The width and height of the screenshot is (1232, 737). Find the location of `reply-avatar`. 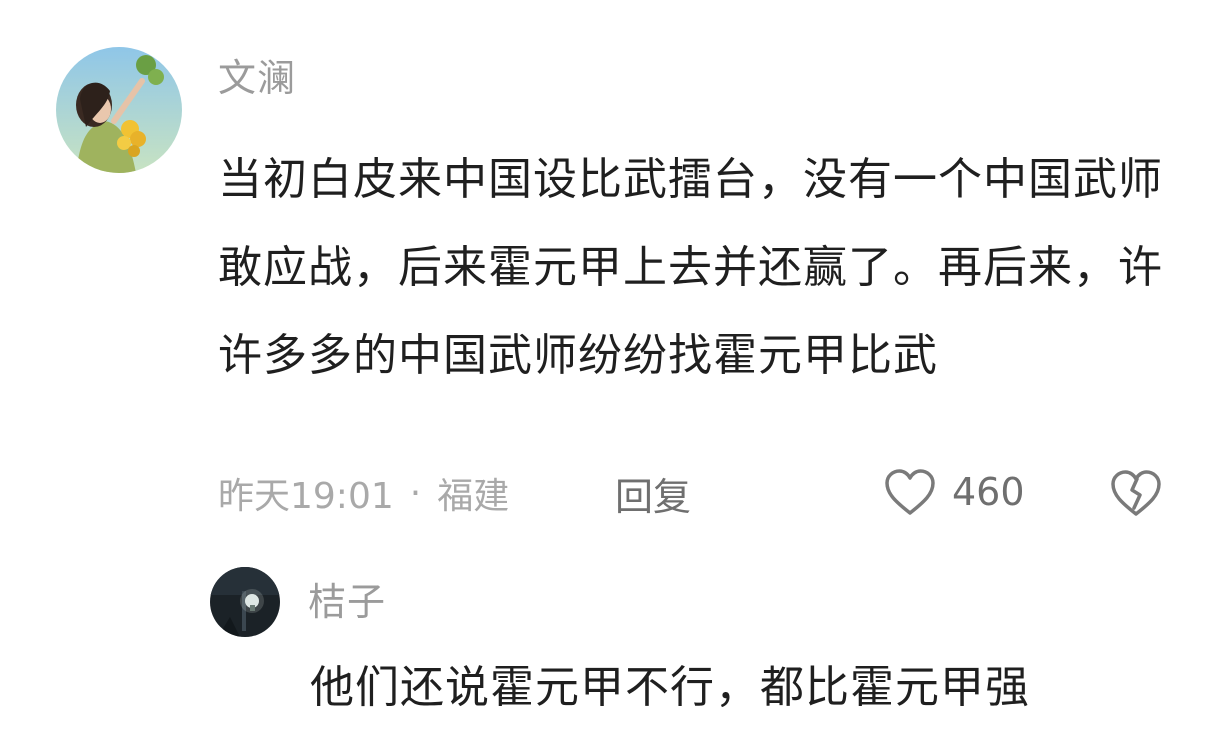

reply-avatar is located at coordinates (245, 602).